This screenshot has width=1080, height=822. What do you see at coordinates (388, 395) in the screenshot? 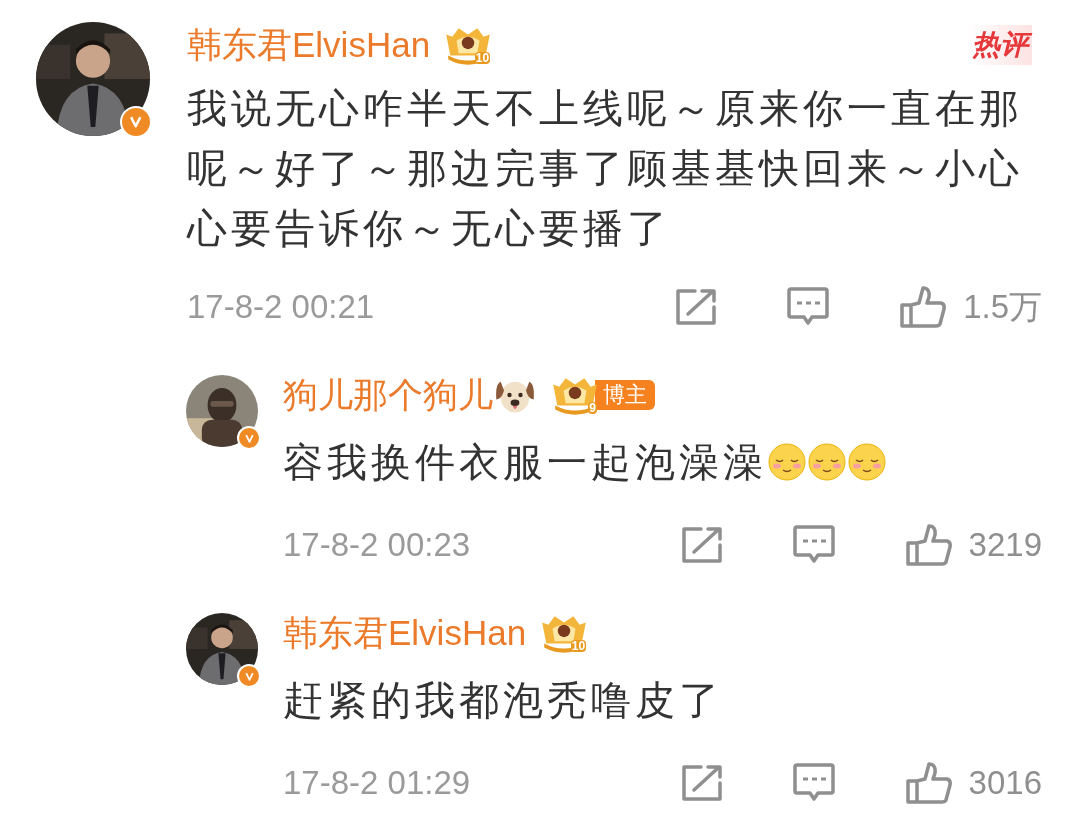
I see `user-name: 狗儿那个狗儿` at bounding box center [388, 395].